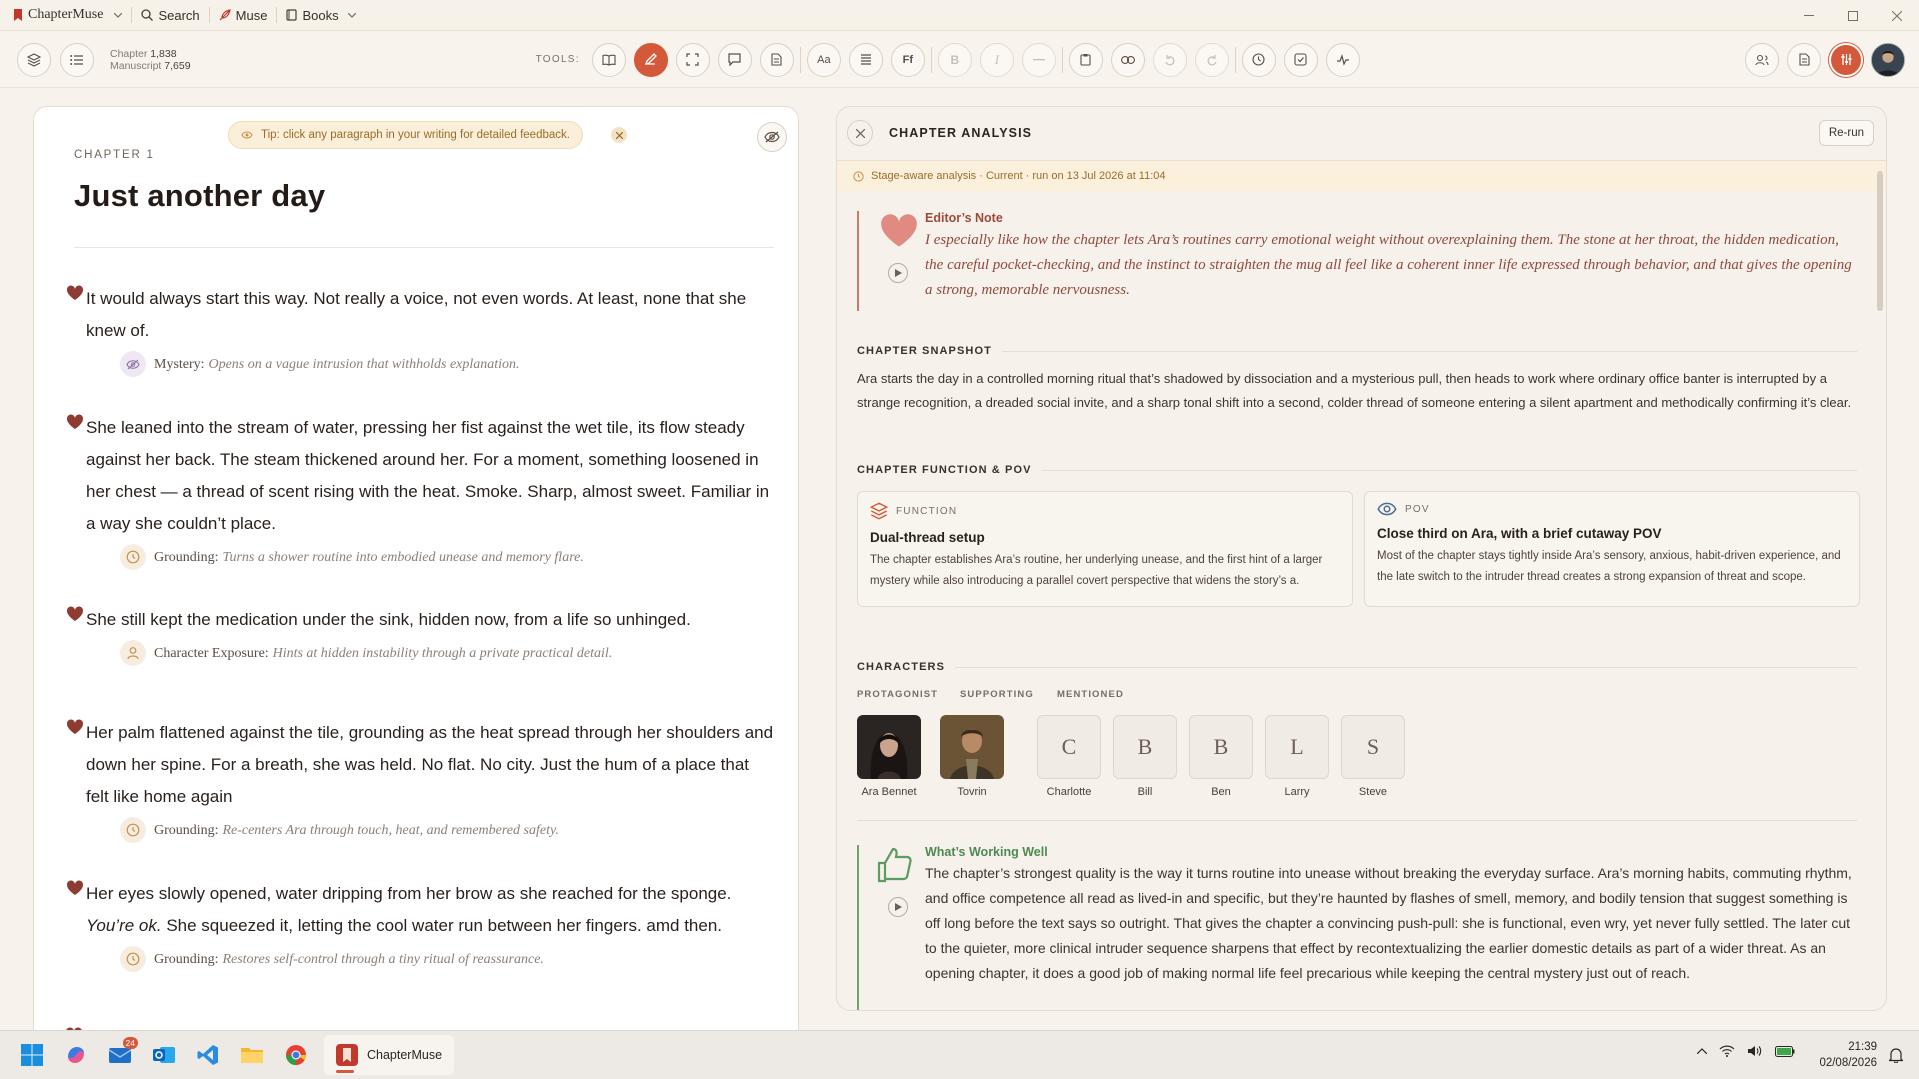 This screenshot has width=1919, height=1079. Describe the element at coordinates (692, 59) in the screenshot. I see `focus-mode-button` at that location.